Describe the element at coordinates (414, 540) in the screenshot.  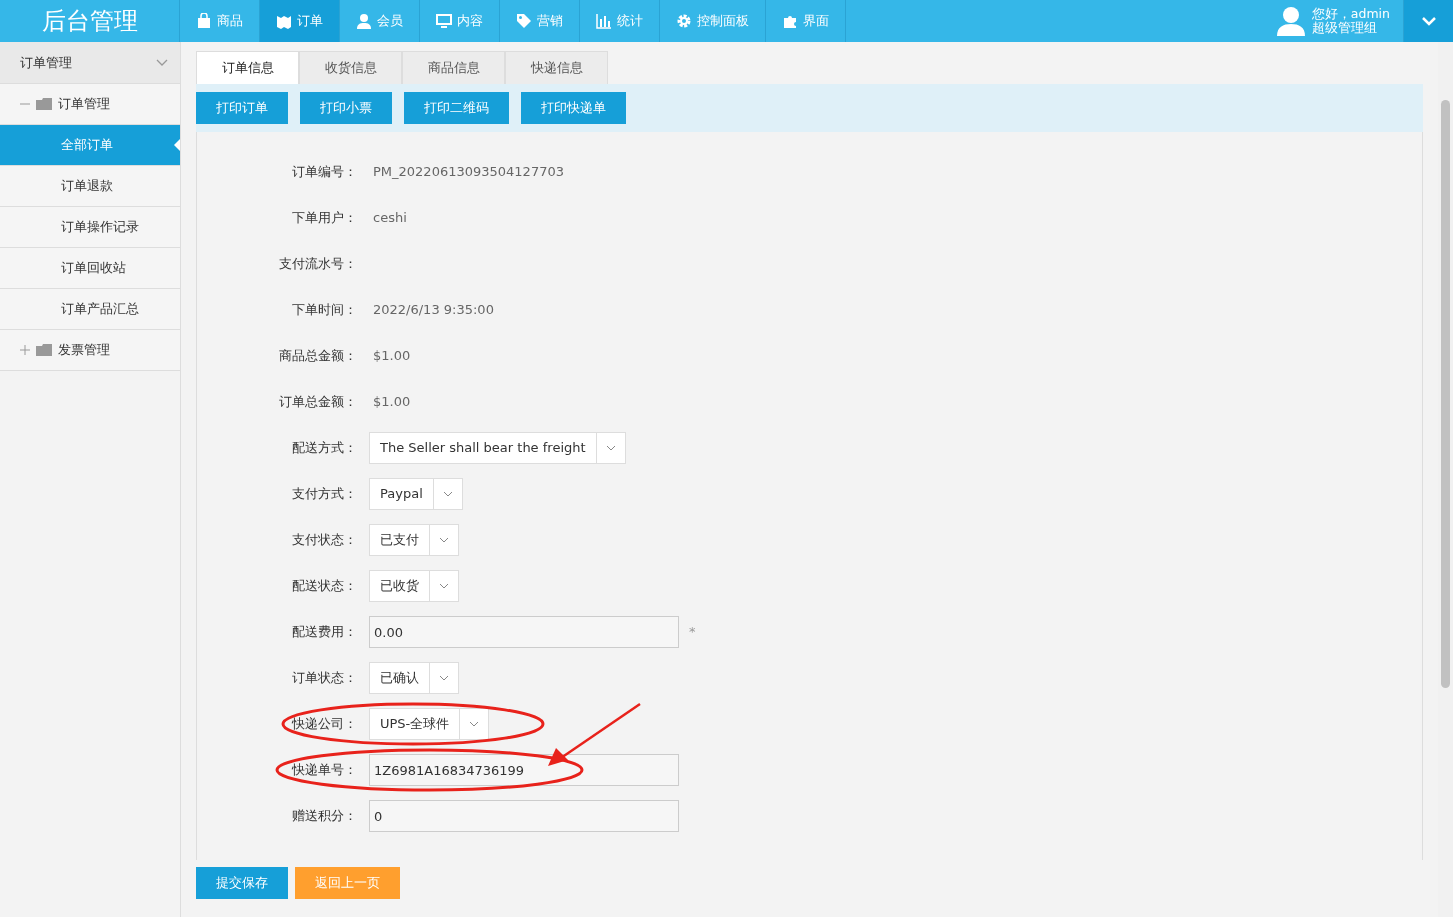
I see `select-field: 已支付` at that location.